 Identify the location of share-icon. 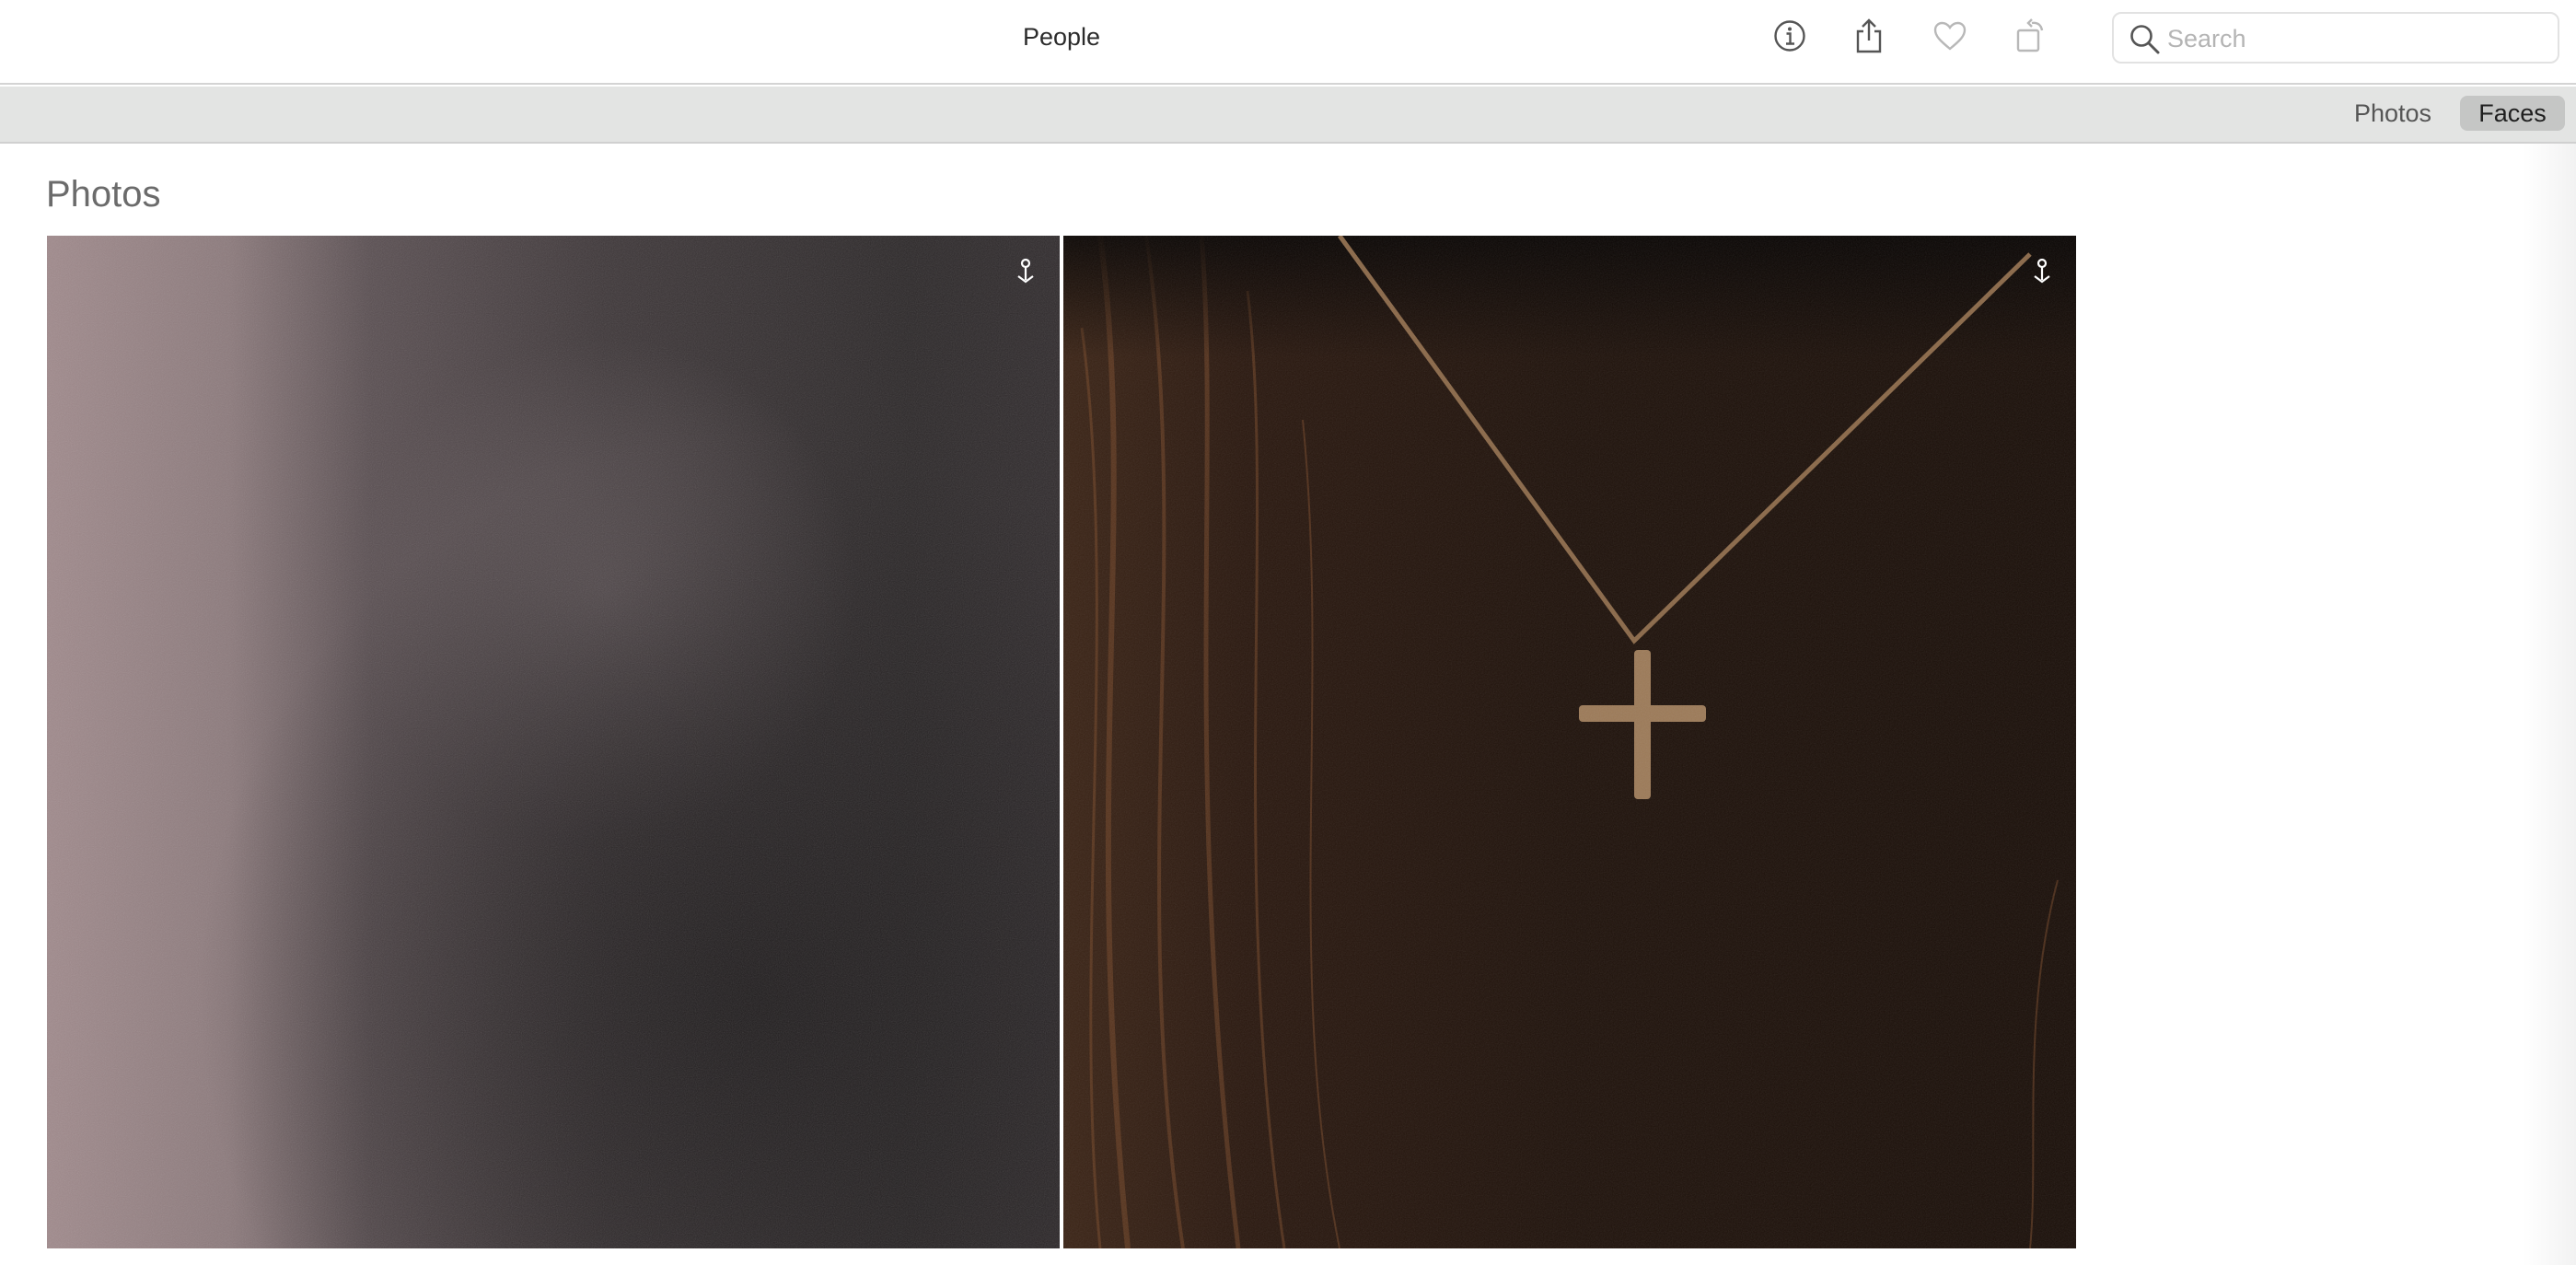
(1869, 35).